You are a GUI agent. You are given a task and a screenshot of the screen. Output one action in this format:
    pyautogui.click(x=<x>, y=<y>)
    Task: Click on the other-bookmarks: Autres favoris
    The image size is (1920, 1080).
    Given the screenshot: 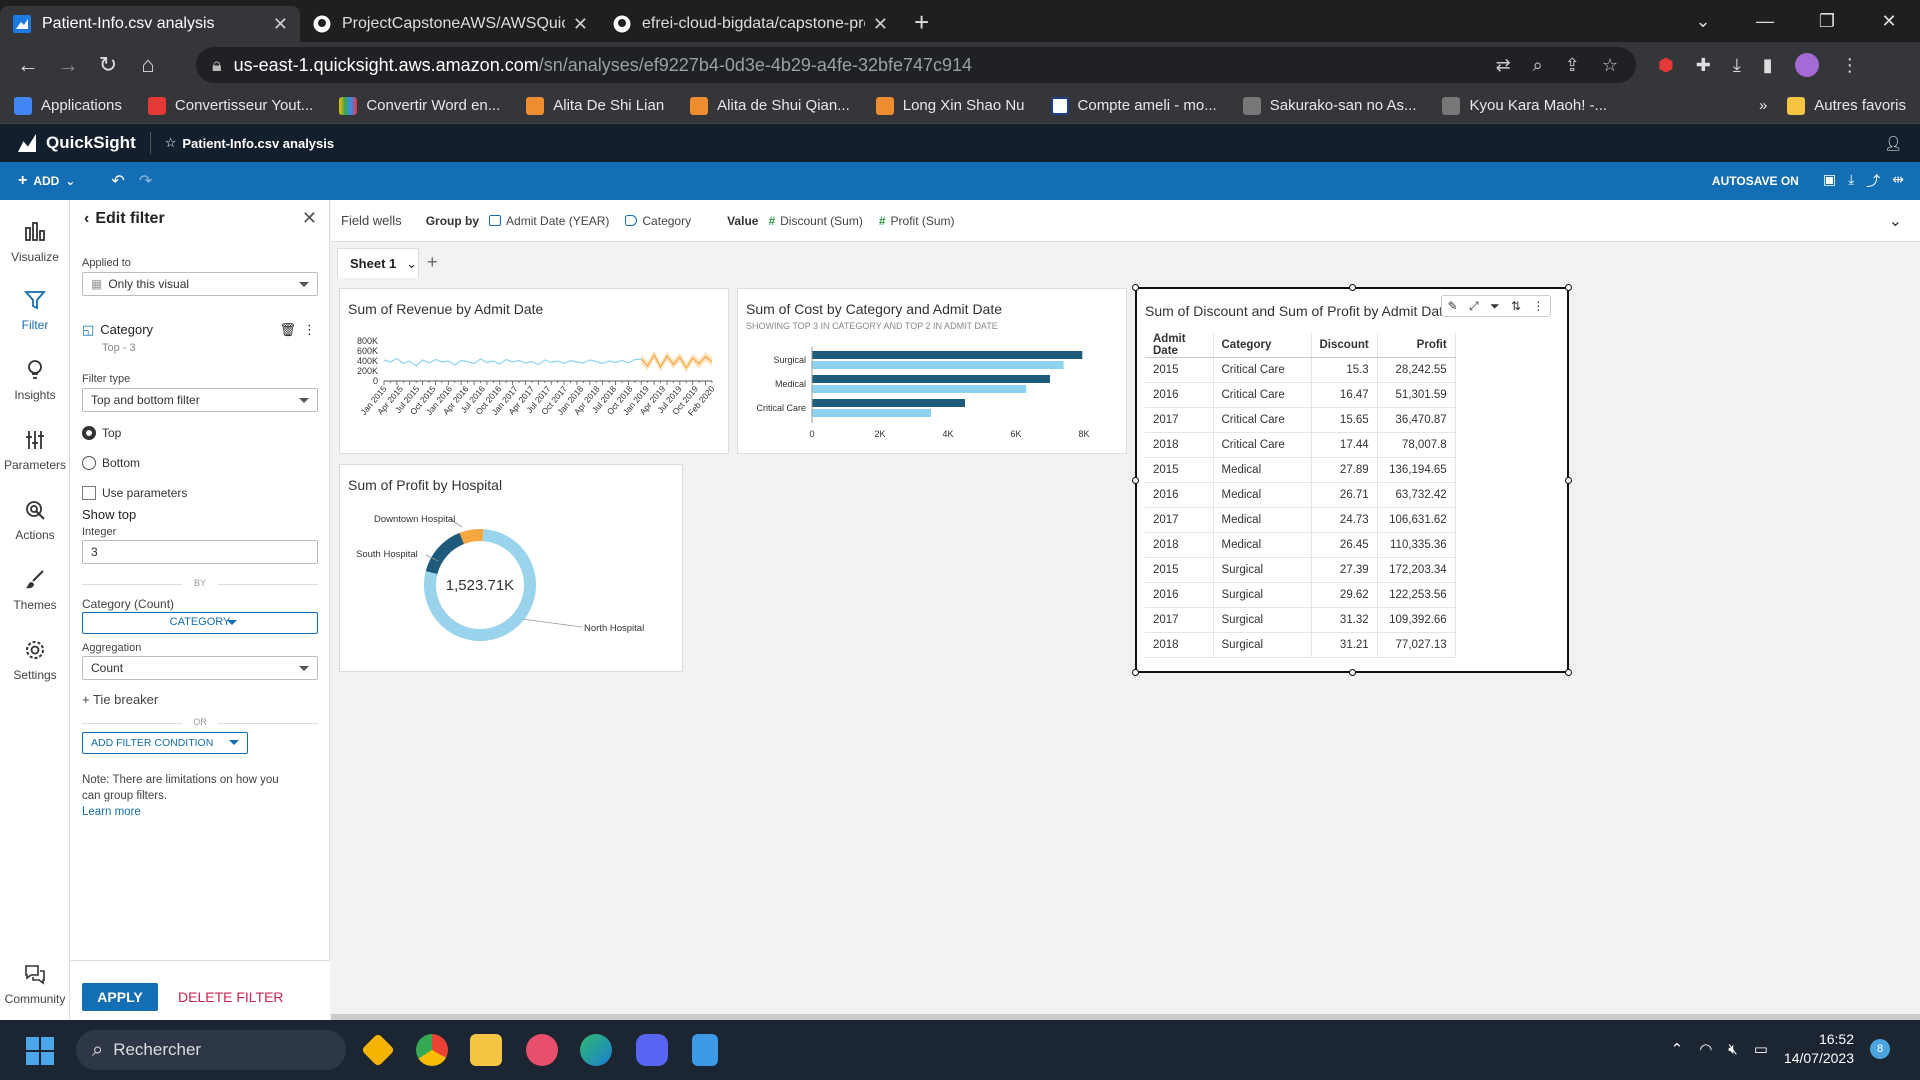 What is the action you would take?
    pyautogui.click(x=1846, y=105)
    